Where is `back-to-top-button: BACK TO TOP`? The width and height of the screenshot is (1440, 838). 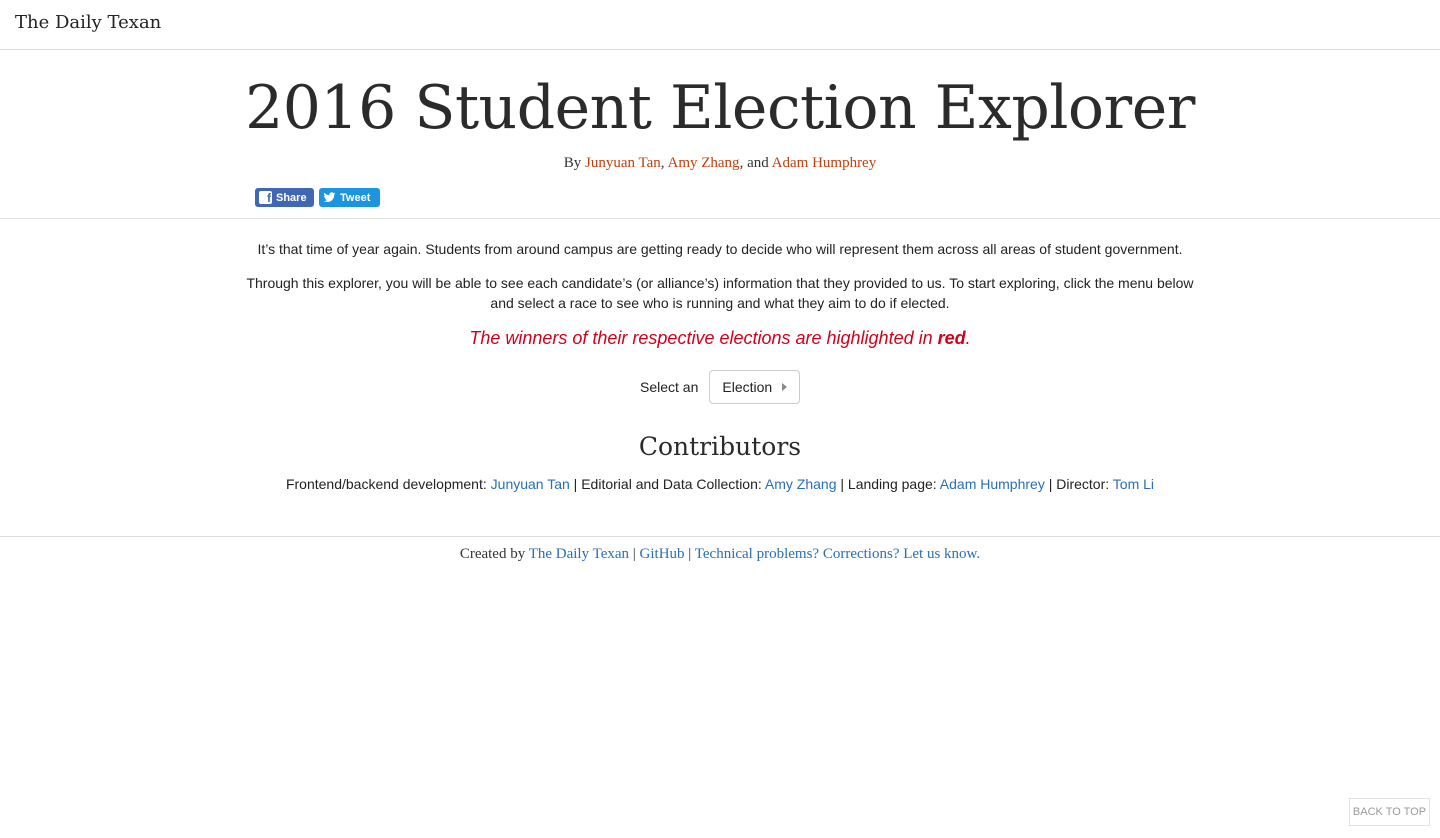 back-to-top-button: BACK TO TOP is located at coordinates (1389, 812).